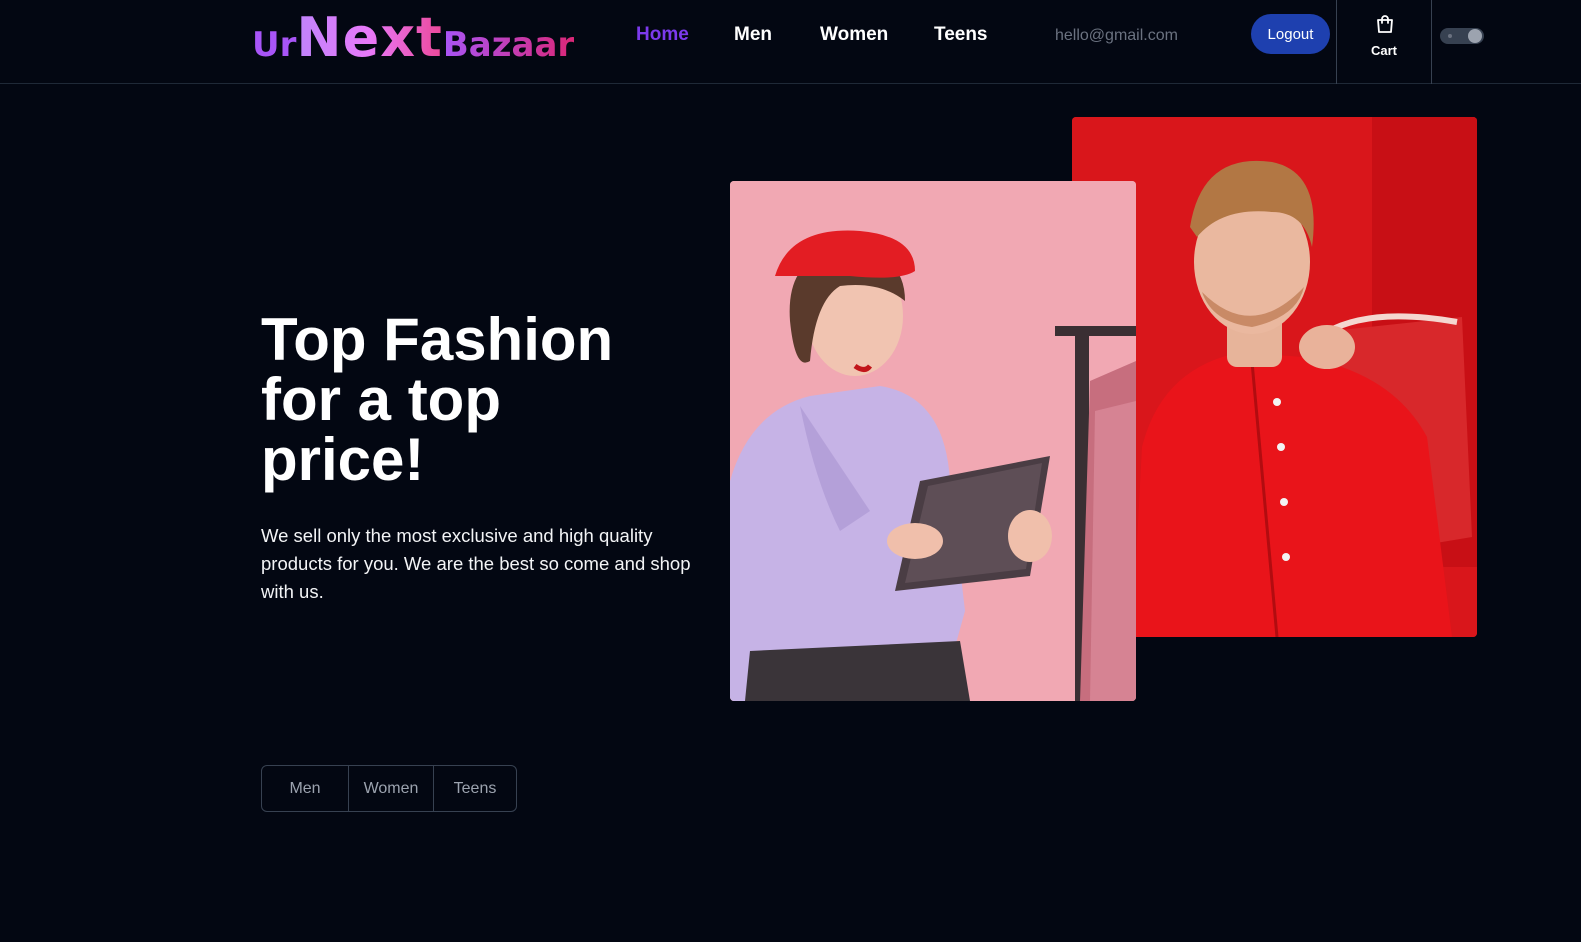 The height and width of the screenshot is (942, 1581). What do you see at coordinates (1383, 50) in the screenshot?
I see `cart-label: Cart` at bounding box center [1383, 50].